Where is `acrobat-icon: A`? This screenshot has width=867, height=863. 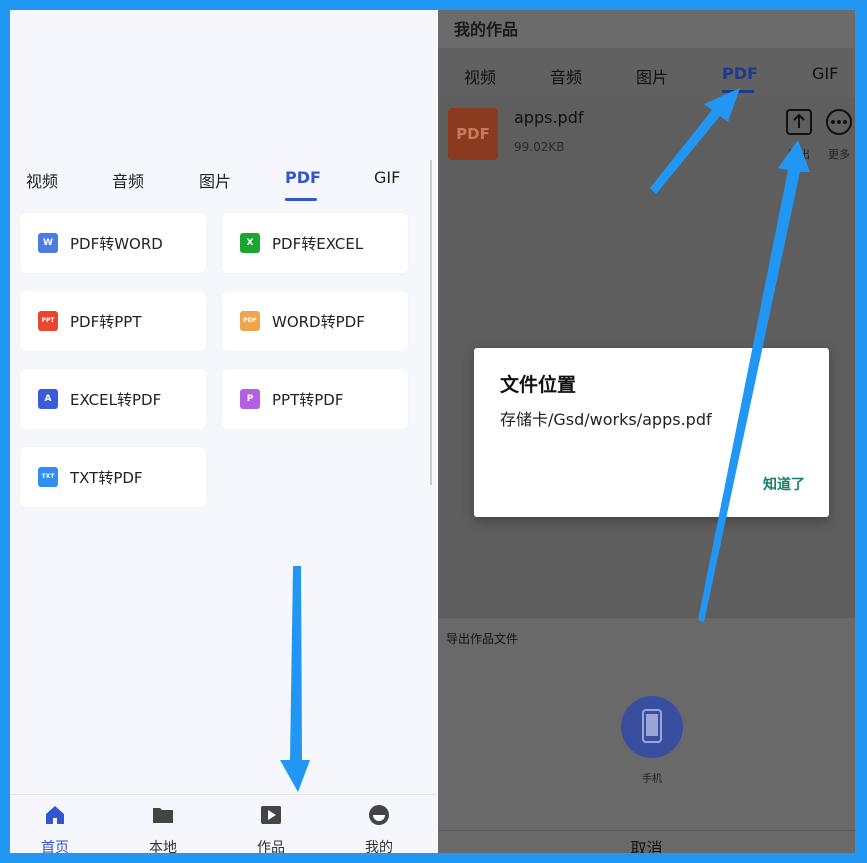 acrobat-icon: A is located at coordinates (48, 399).